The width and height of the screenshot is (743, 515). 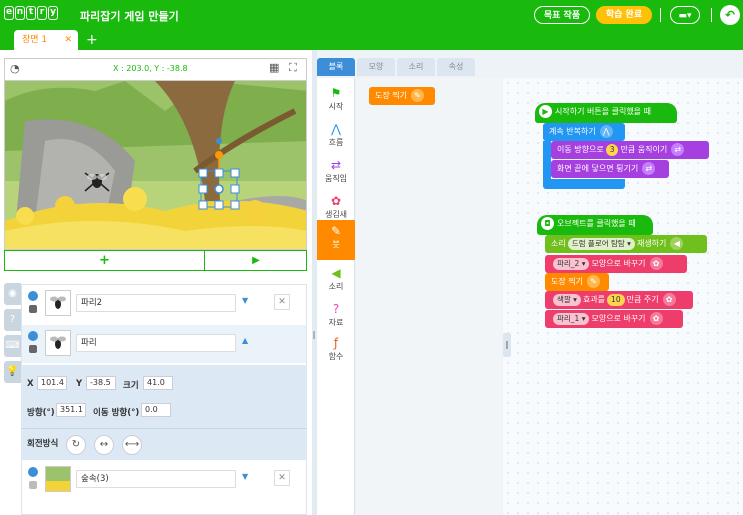 I want to click on tab-objects: ◉, so click(x=12, y=294).